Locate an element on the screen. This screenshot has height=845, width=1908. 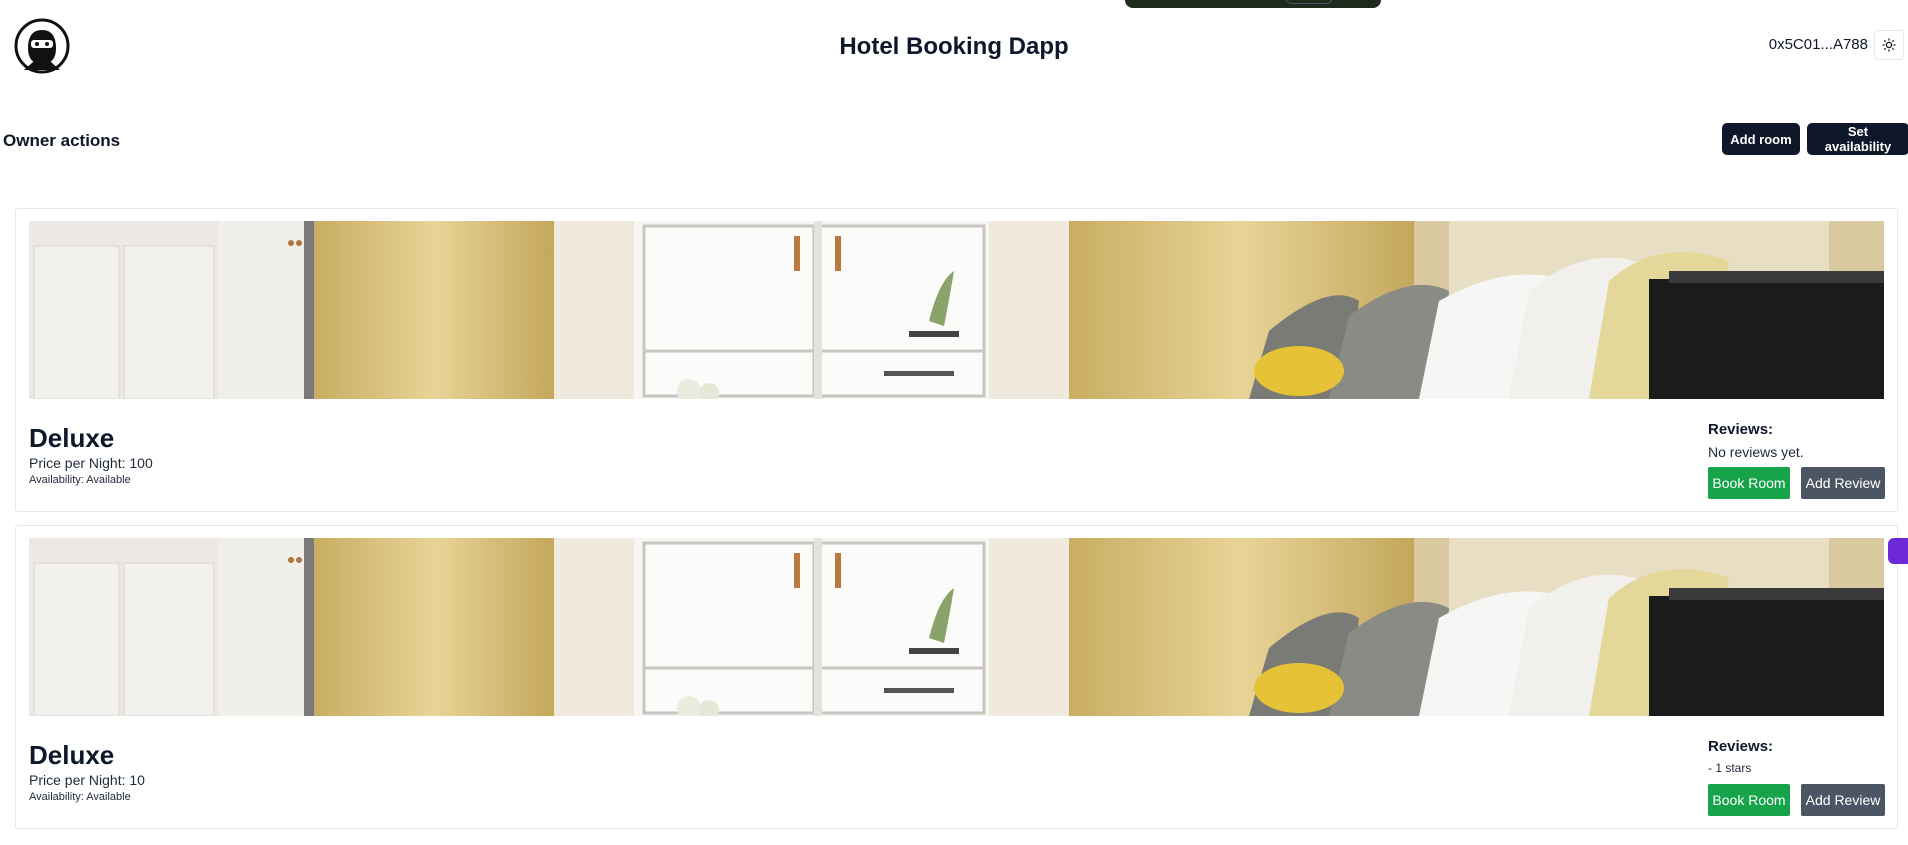
reviews-section: Reviews: No reviews yet. is located at coordinates (1798, 440).